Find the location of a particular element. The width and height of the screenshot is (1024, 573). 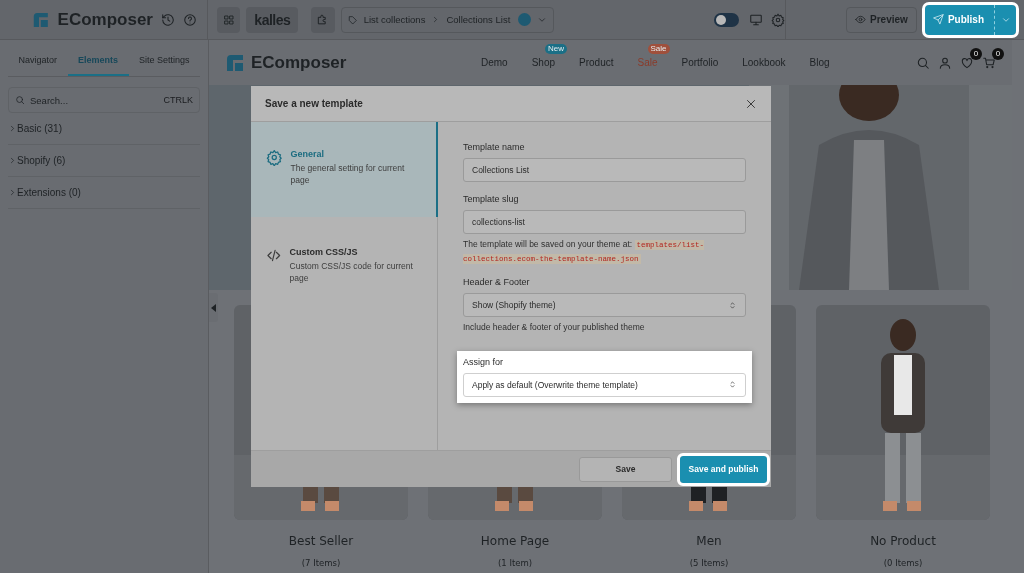

wishlist-count: 0 is located at coordinates (976, 53).